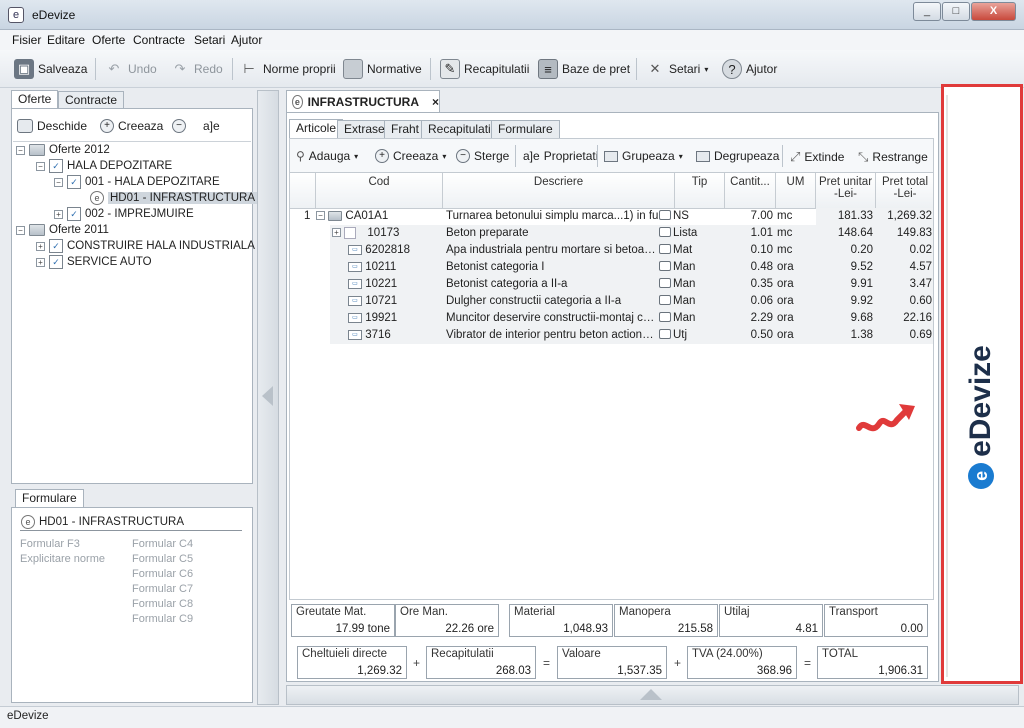 The width and height of the screenshot is (1024, 728). What do you see at coordinates (350, 232) in the screenshot?
I see `list-icon` at bounding box center [350, 232].